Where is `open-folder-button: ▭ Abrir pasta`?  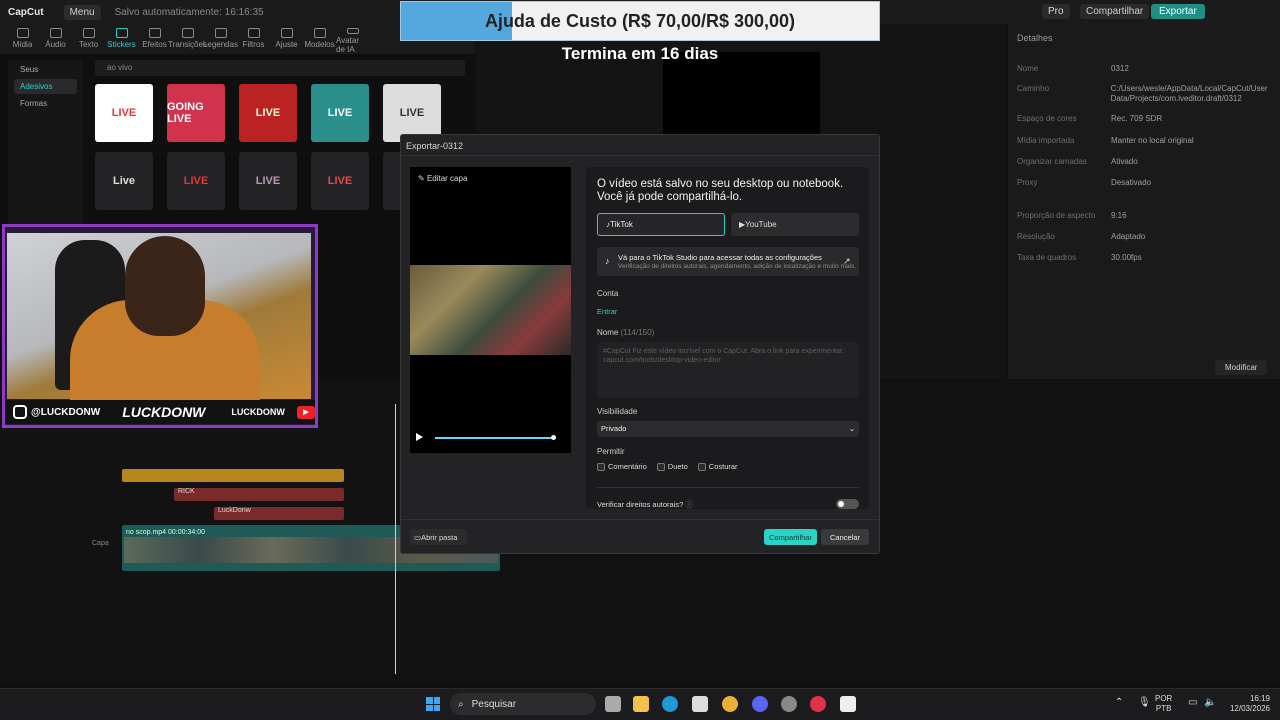 open-folder-button: ▭ Abrir pasta is located at coordinates (438, 537).